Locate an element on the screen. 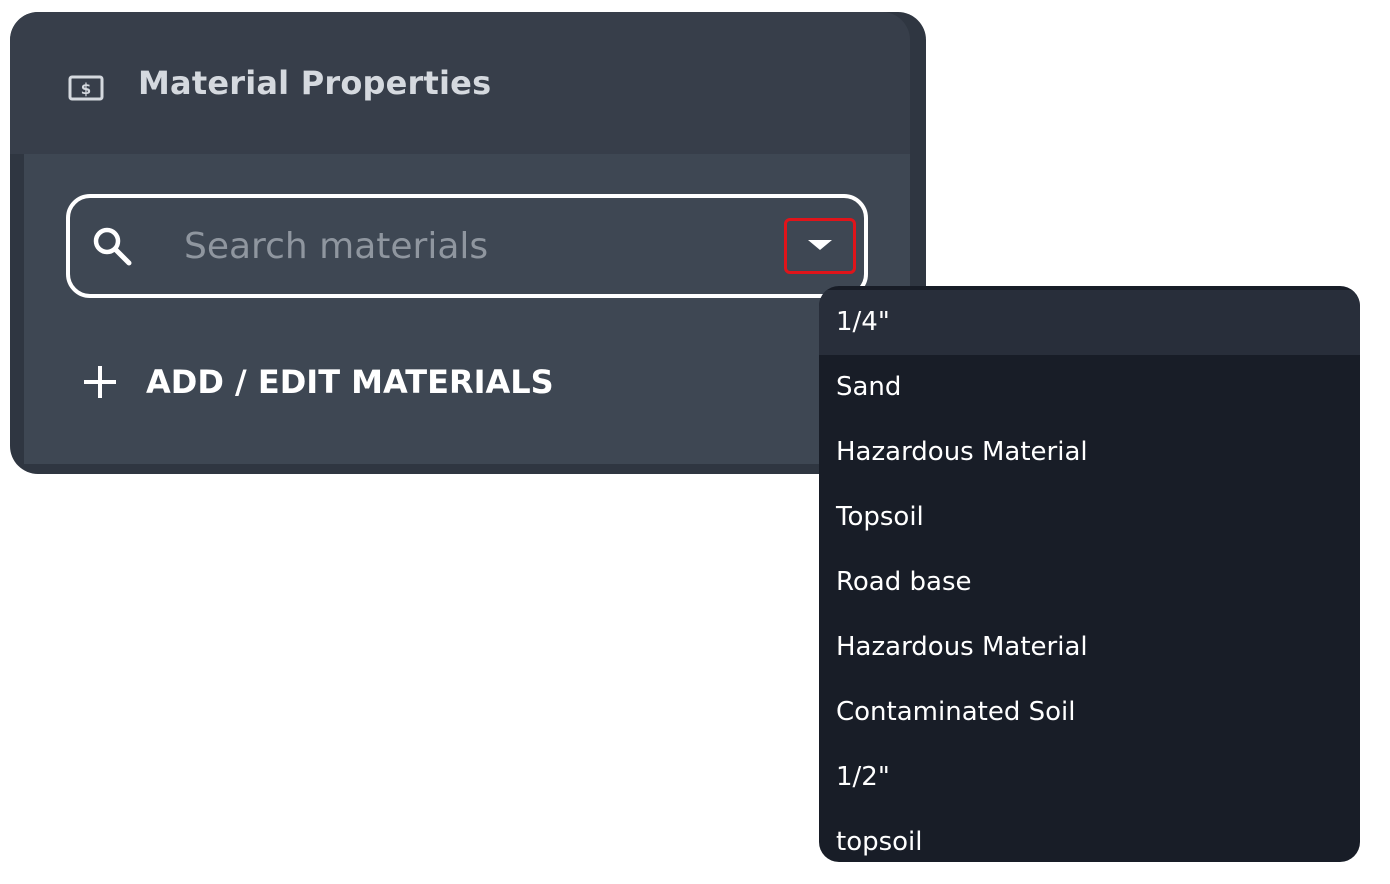 This screenshot has width=1390, height=884. search-icon is located at coordinates (112, 246).